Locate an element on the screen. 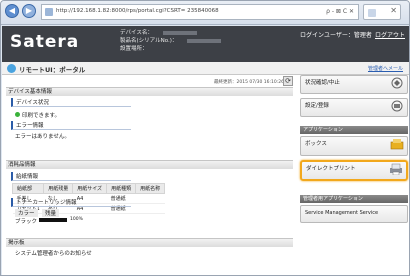 Image resolution: width=415 pixels, height=280 pixels. location-label: 設置場所： is located at coordinates (134, 49).